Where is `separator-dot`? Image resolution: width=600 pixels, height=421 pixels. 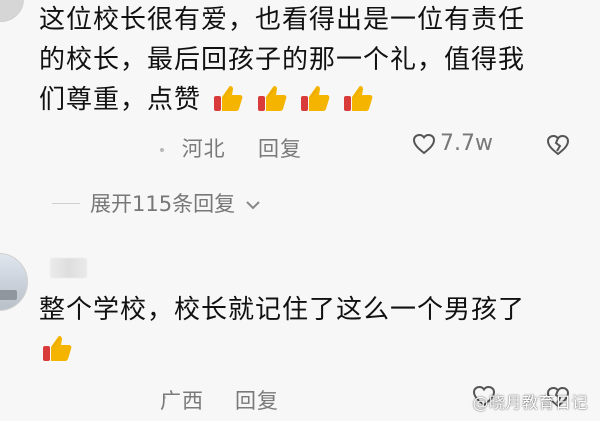
separator-dot is located at coordinates (162, 150).